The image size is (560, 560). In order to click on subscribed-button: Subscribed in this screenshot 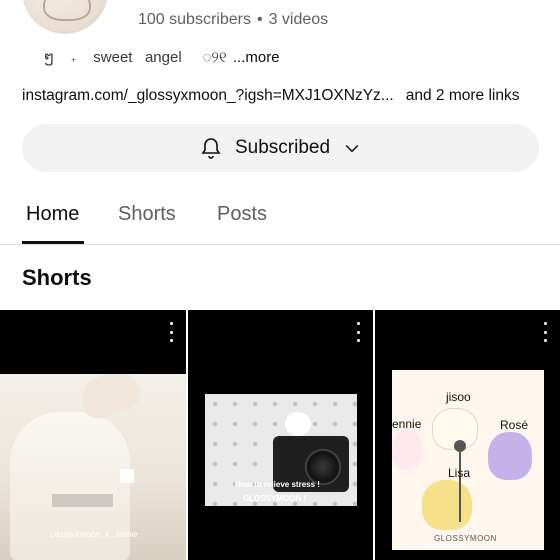, I will do `click(280, 148)`.